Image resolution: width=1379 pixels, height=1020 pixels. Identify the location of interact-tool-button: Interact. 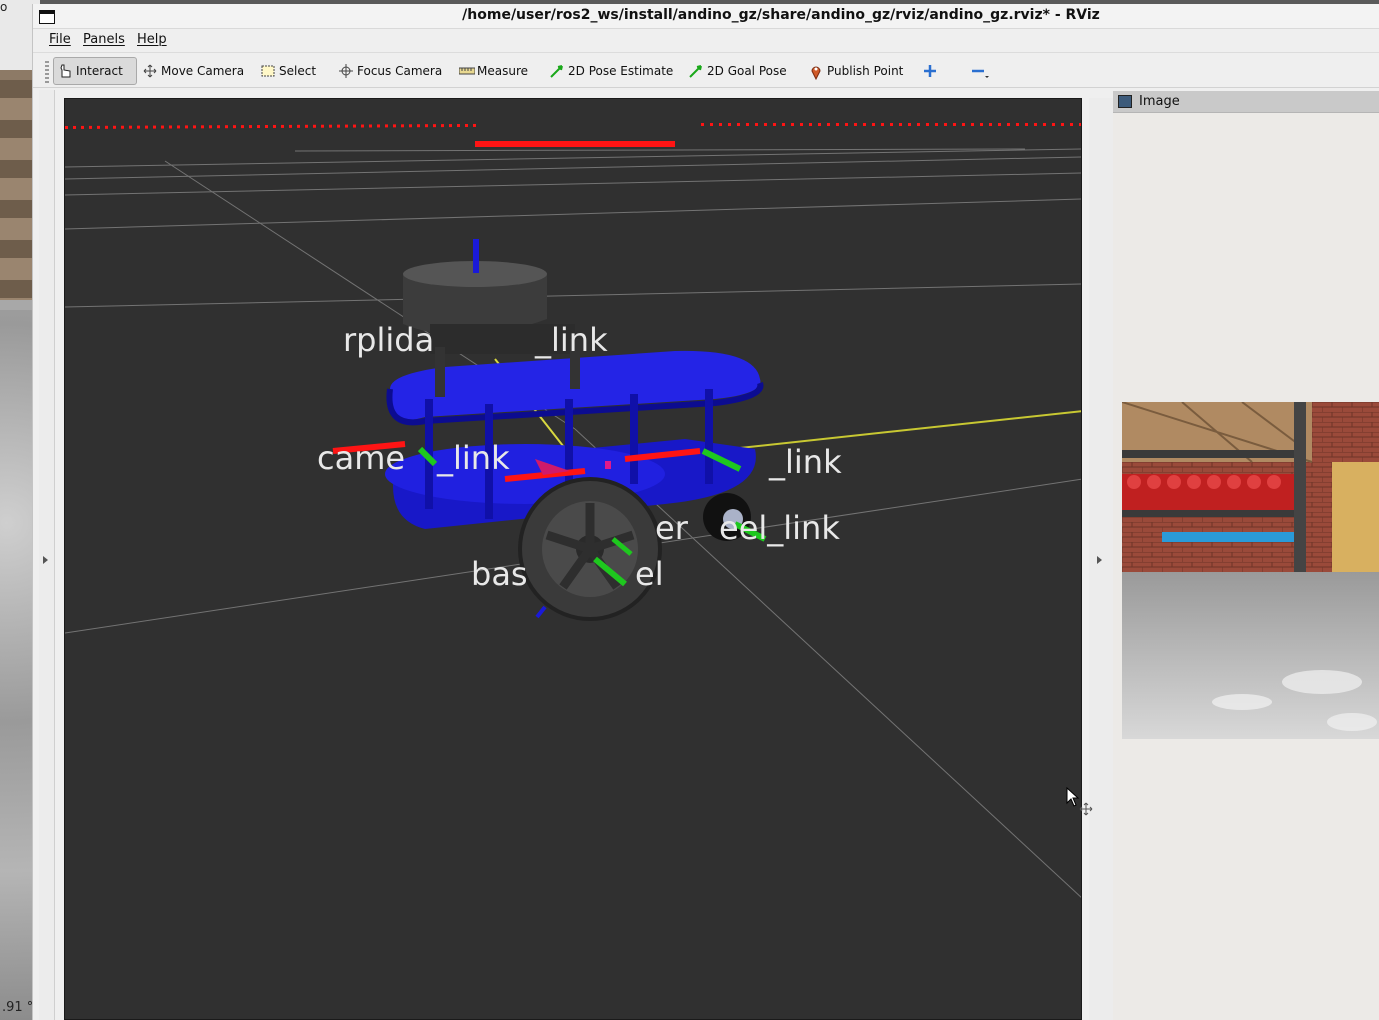
(95, 71).